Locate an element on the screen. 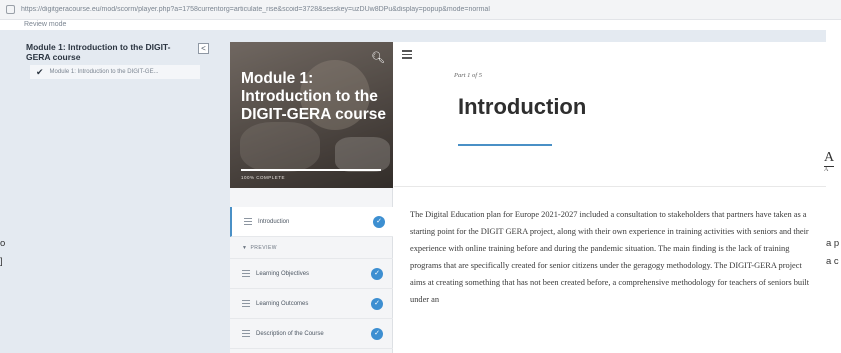 The width and height of the screenshot is (841, 353). background-text-fragment: o is located at coordinates (3, 243).